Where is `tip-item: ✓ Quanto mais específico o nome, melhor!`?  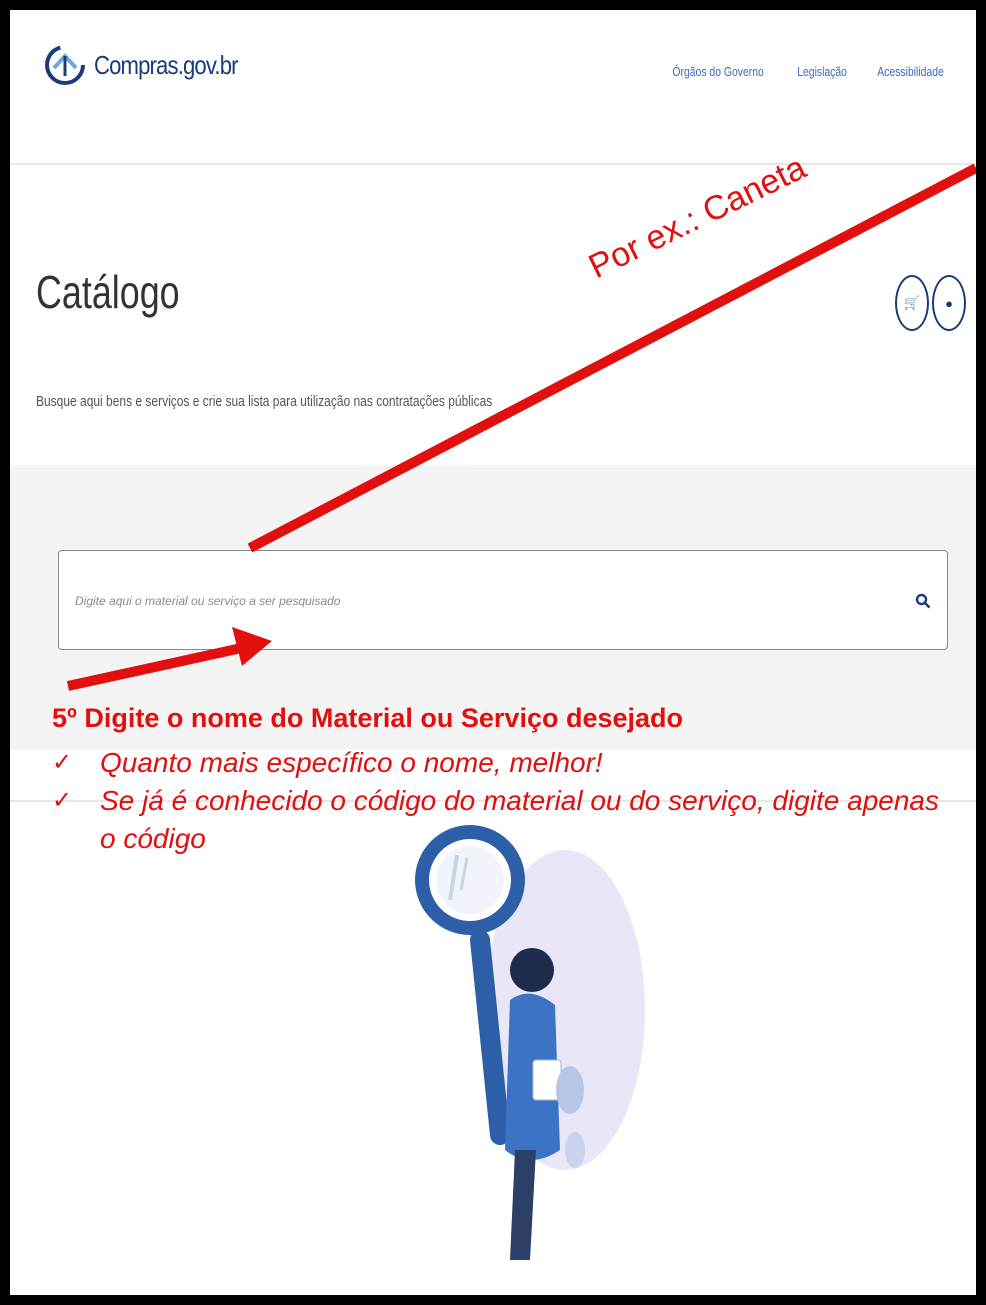
tip-item: ✓ Quanto mais específico o nome, melhor! is located at coordinates (502, 763).